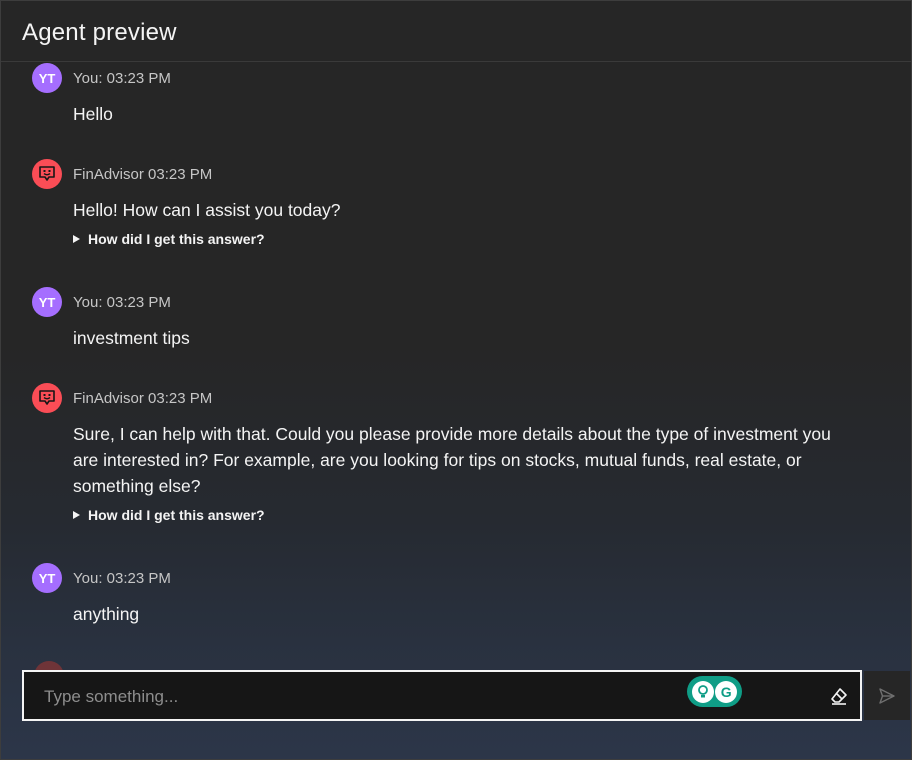 The width and height of the screenshot is (912, 760). I want to click on grammarly-widget: G, so click(714, 691).